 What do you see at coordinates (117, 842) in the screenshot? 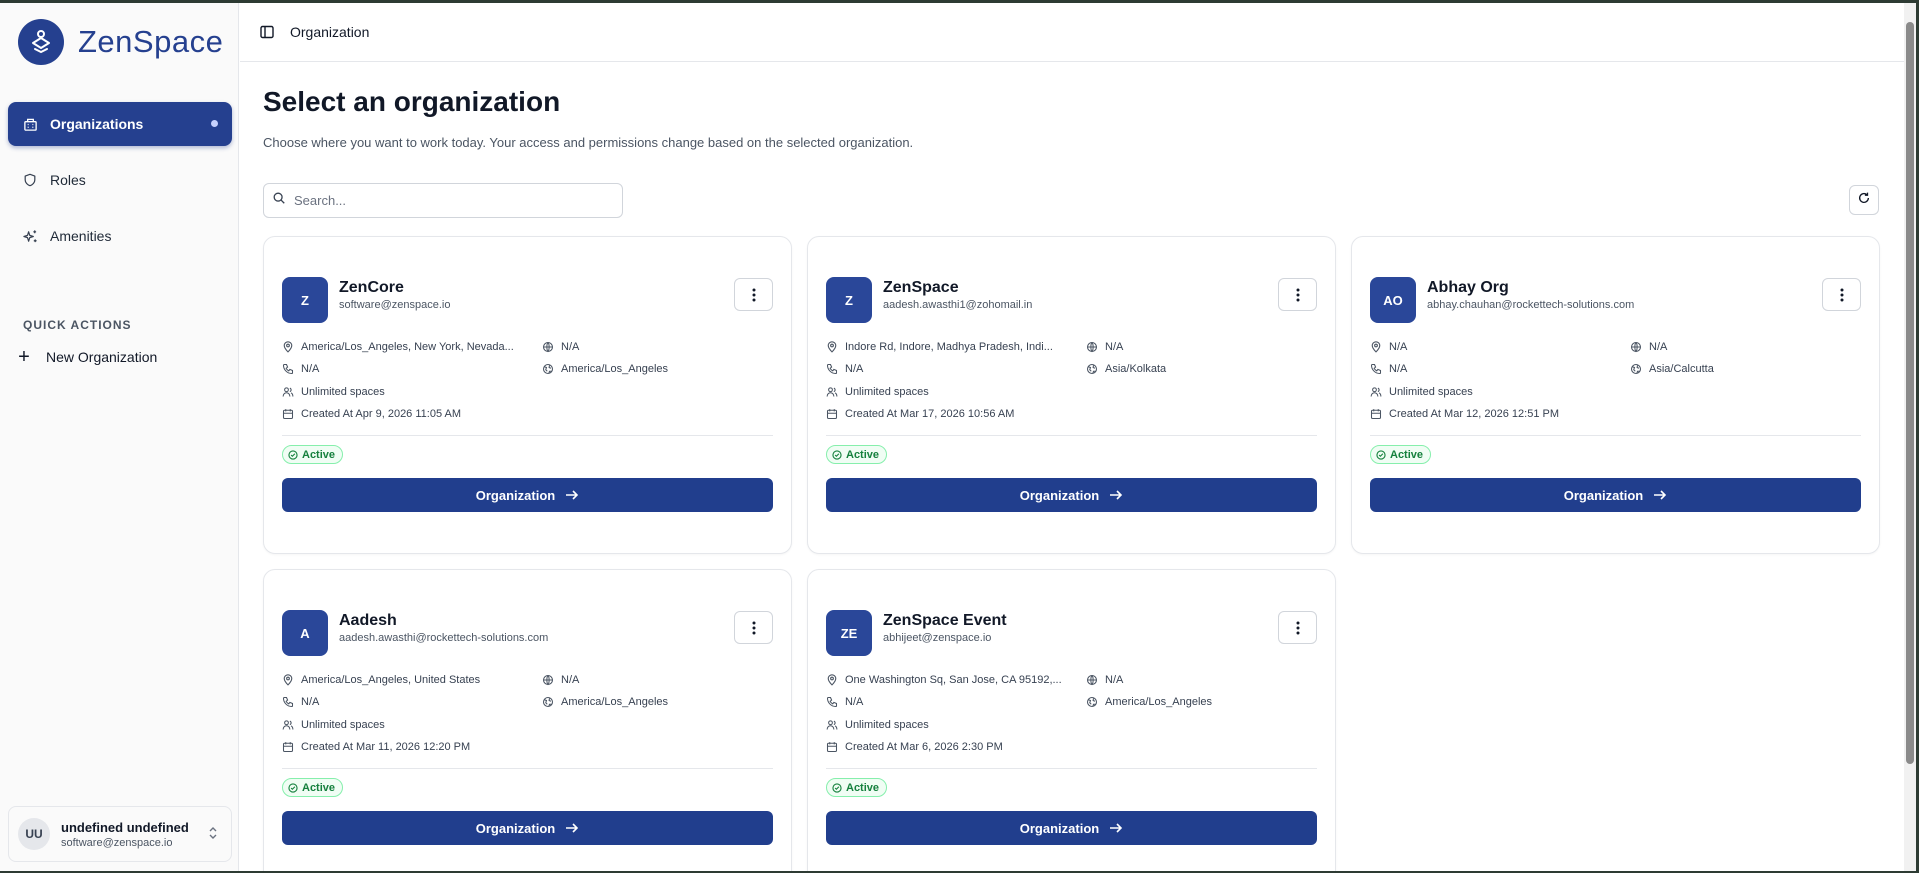
I see `user-email: software@zenspace.io` at bounding box center [117, 842].